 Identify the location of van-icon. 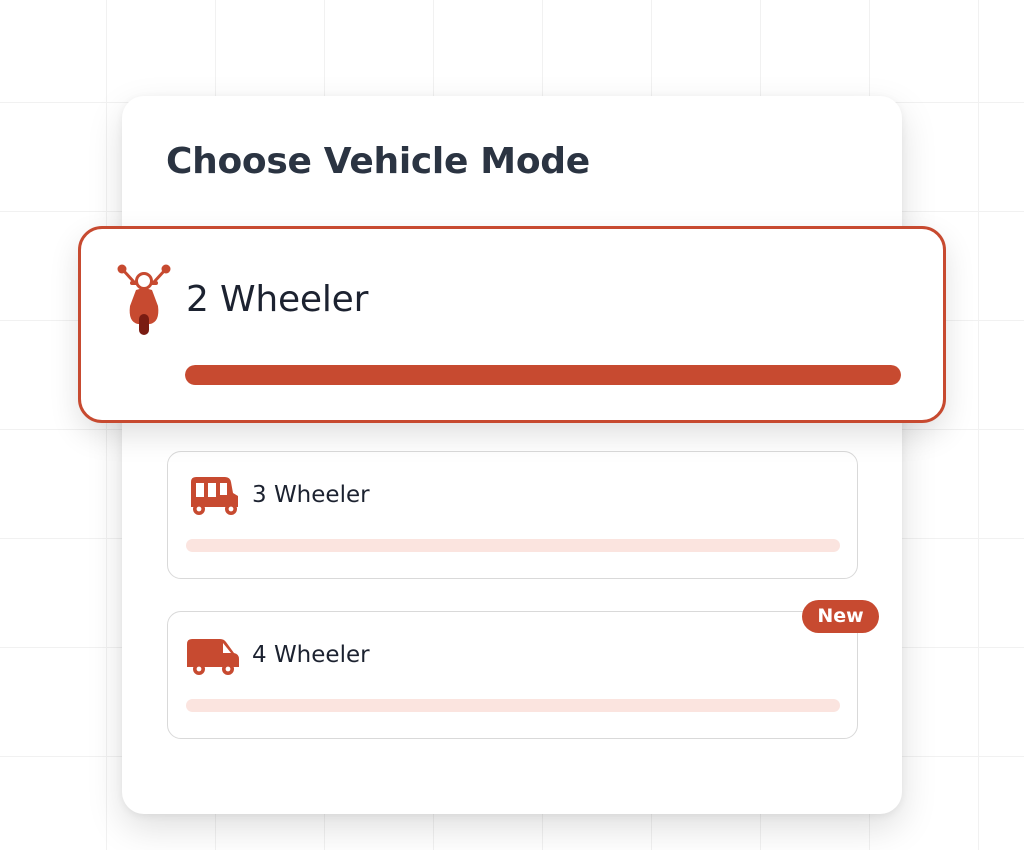
(213, 657).